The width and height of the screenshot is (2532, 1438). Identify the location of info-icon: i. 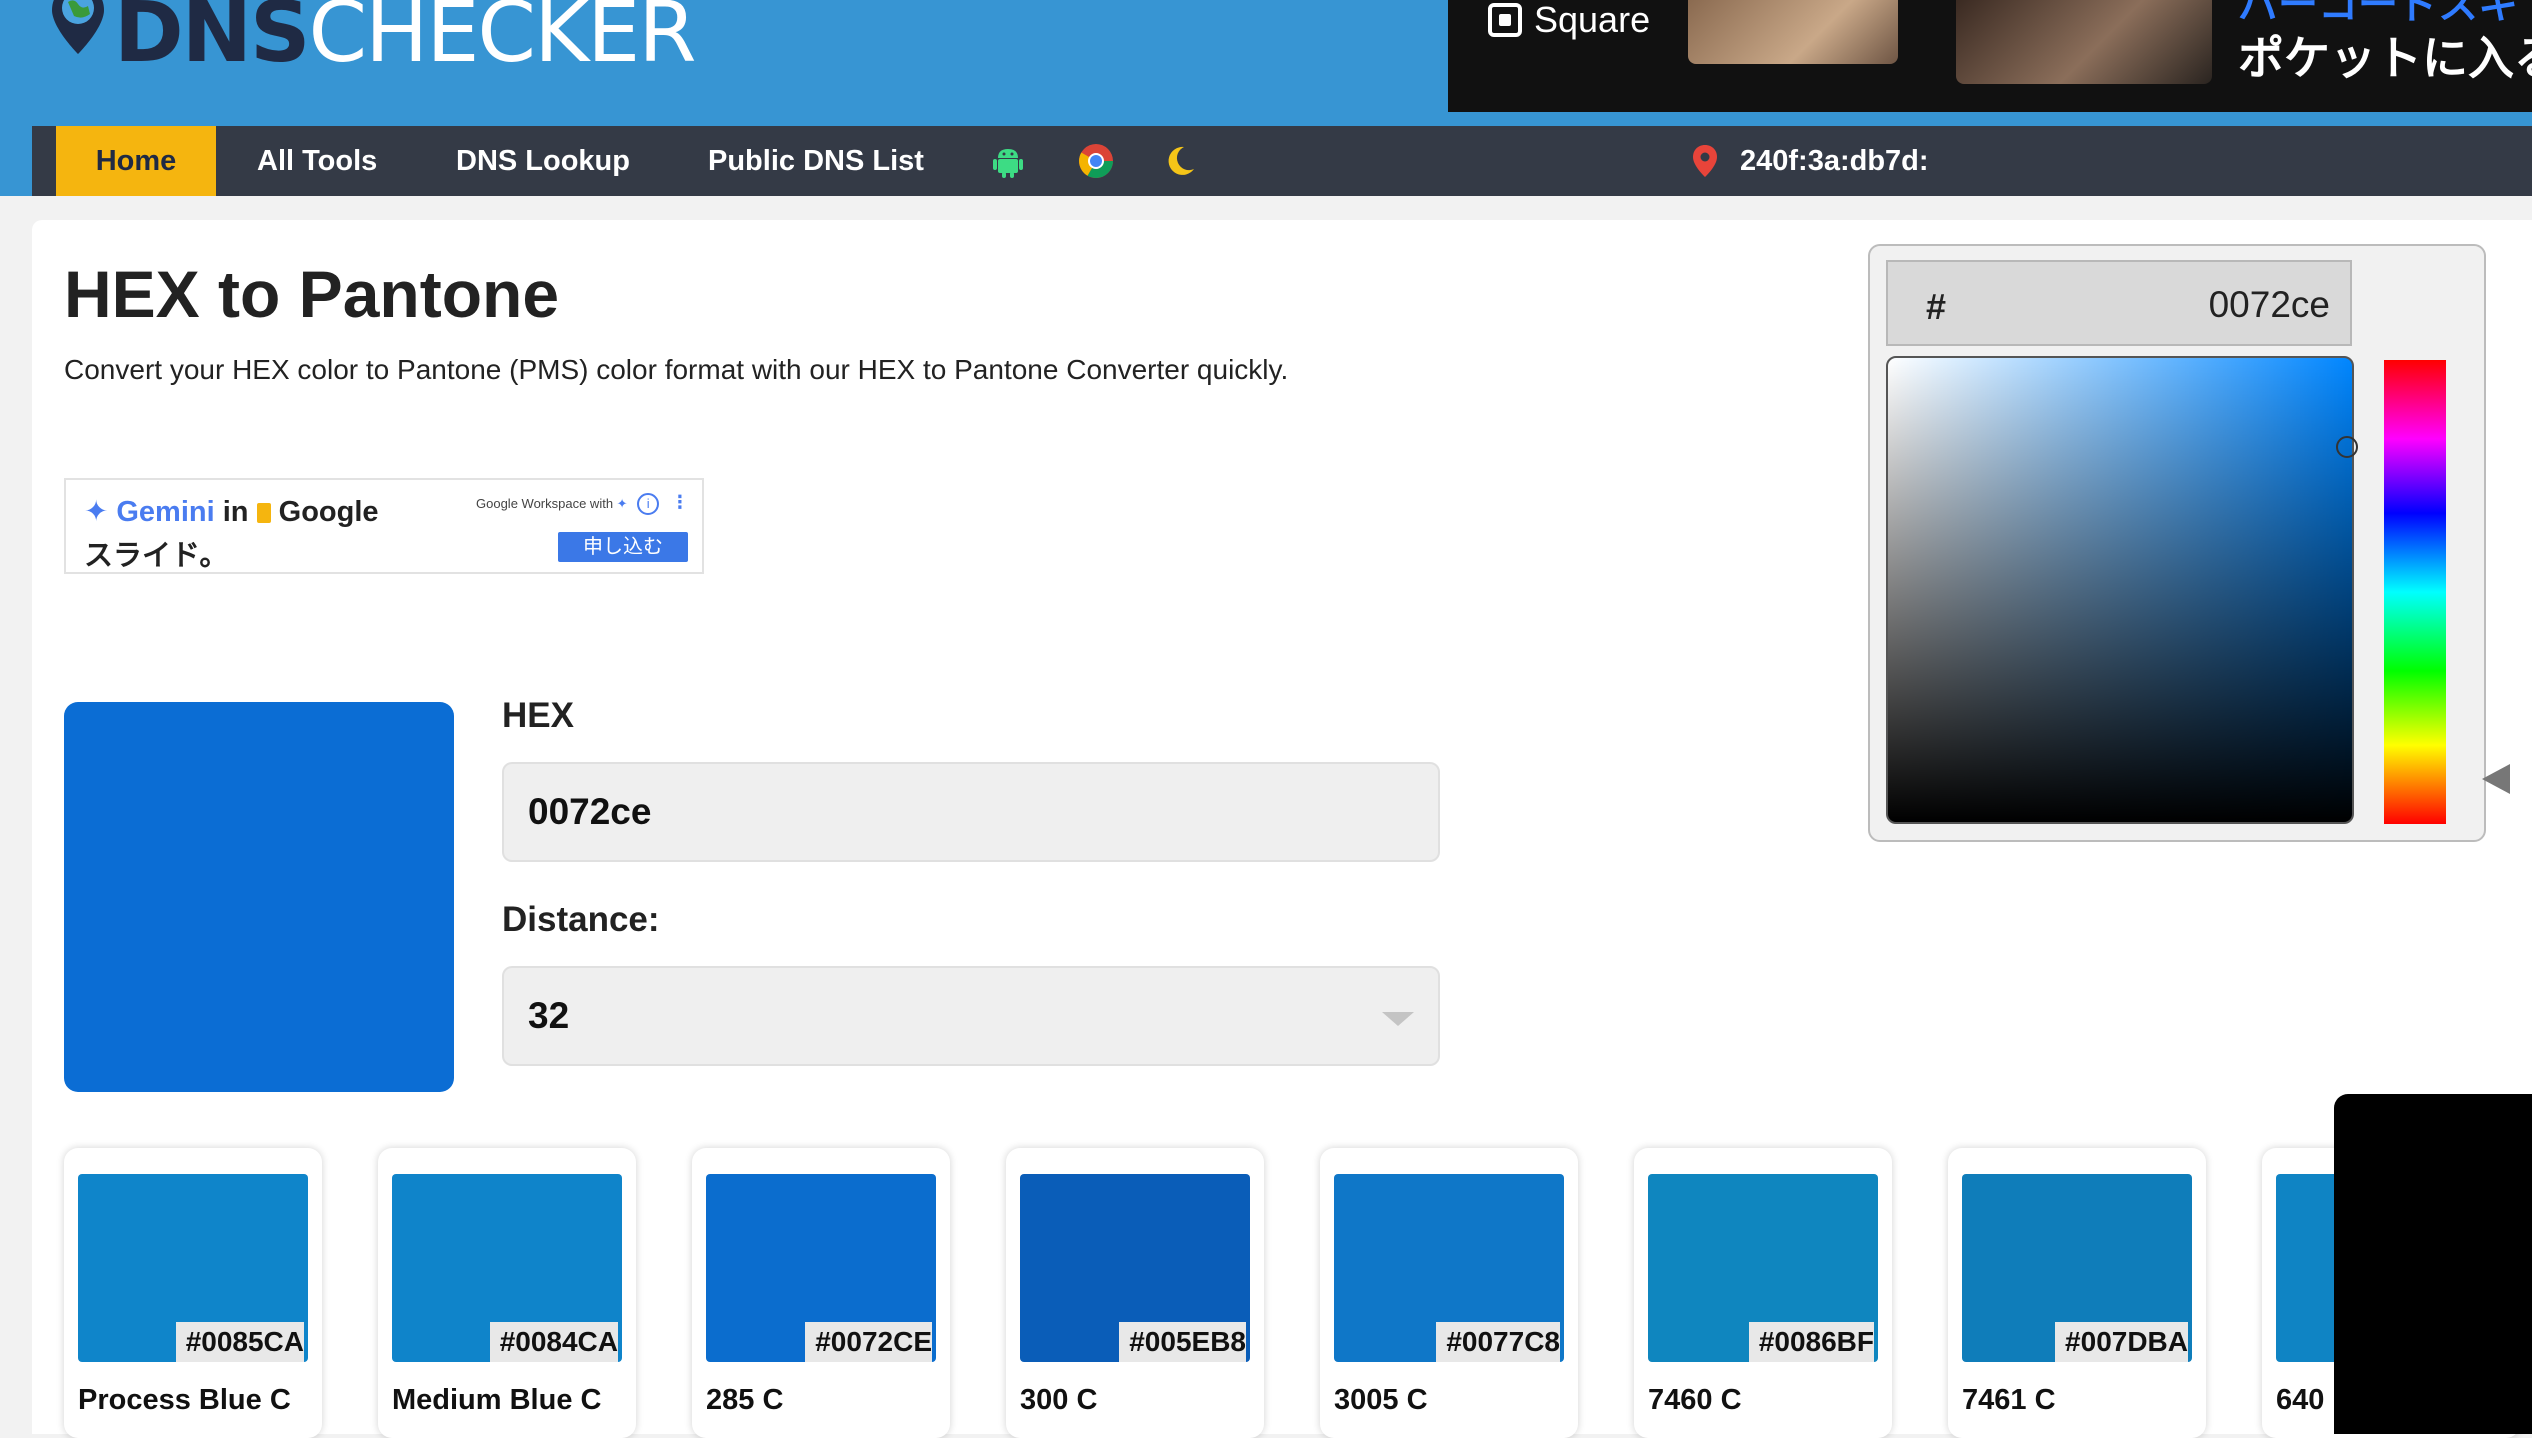
(648, 504).